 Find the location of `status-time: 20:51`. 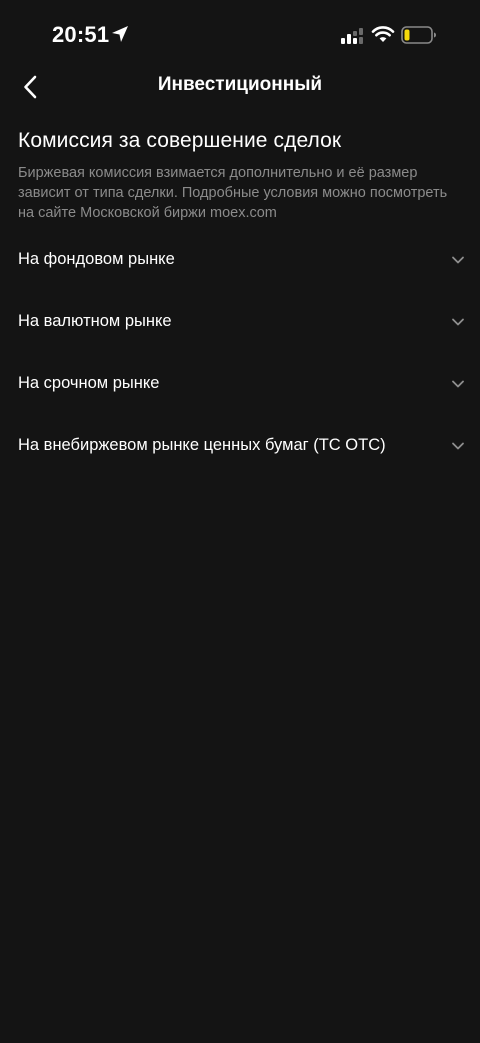

status-time: 20:51 is located at coordinates (81, 34).